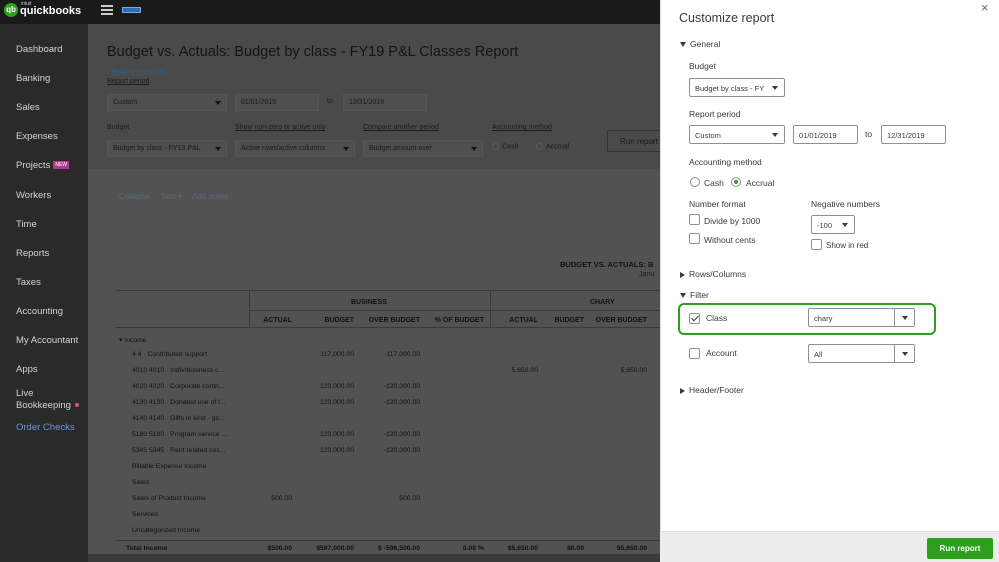  What do you see at coordinates (399, 548) in the screenshot?
I see `total-value-cell: $ -596,500.00` at bounding box center [399, 548].